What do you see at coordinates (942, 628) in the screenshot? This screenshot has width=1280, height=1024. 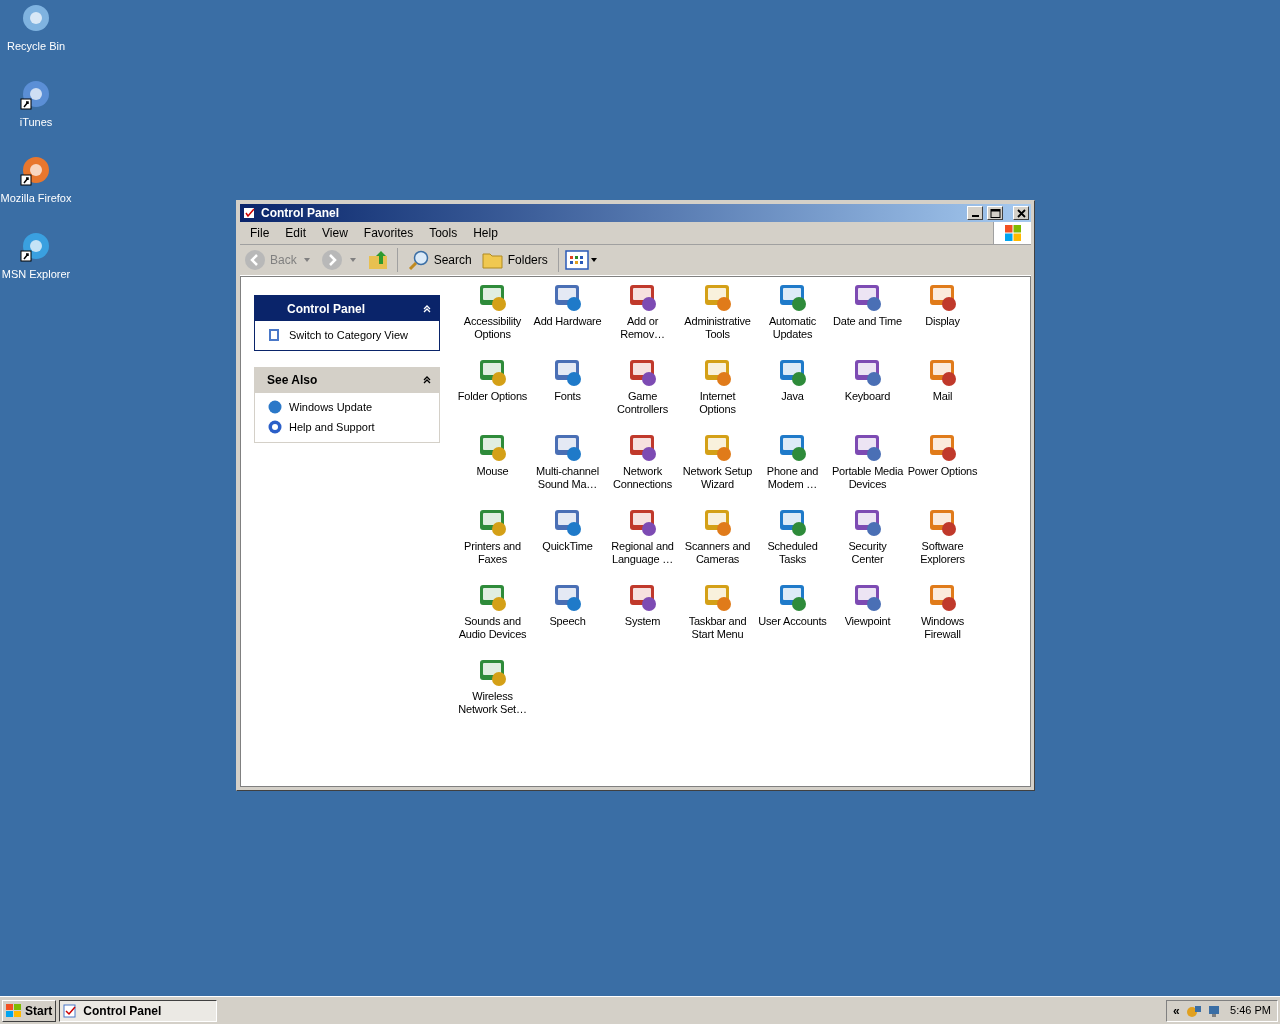 I see `applet-label: Windows Firewall` at bounding box center [942, 628].